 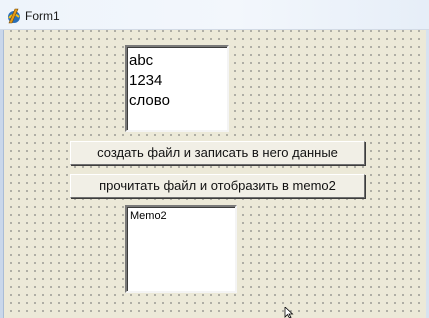 I want to click on memo1-line: abc, so click(x=141, y=60).